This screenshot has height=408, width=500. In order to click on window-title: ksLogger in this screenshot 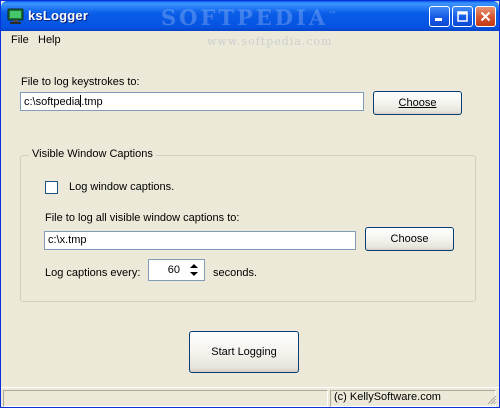, I will do `click(58, 15)`.